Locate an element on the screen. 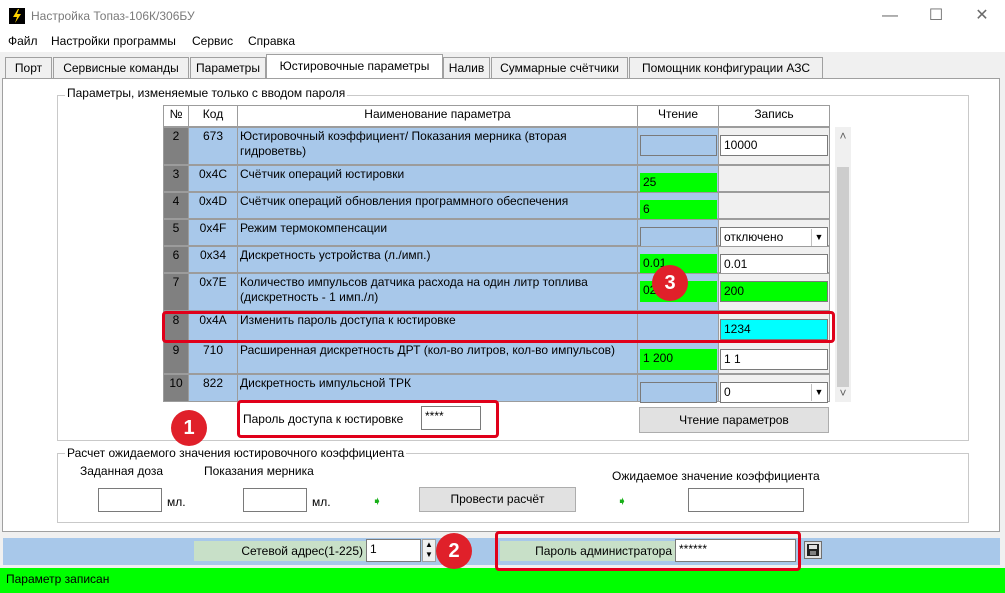  write-value: отключено is located at coordinates (754, 237).